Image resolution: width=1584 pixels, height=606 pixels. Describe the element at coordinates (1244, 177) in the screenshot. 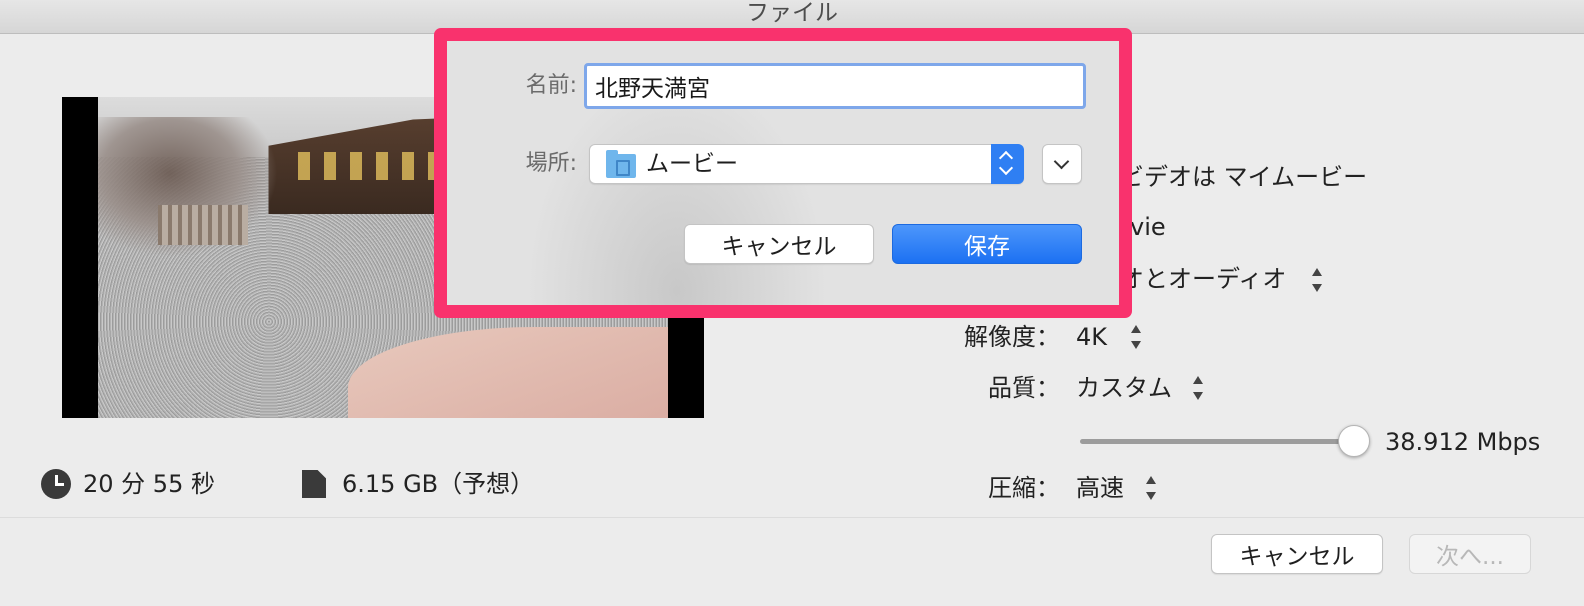

I see `format-value: ビデオは マイムービー` at that location.